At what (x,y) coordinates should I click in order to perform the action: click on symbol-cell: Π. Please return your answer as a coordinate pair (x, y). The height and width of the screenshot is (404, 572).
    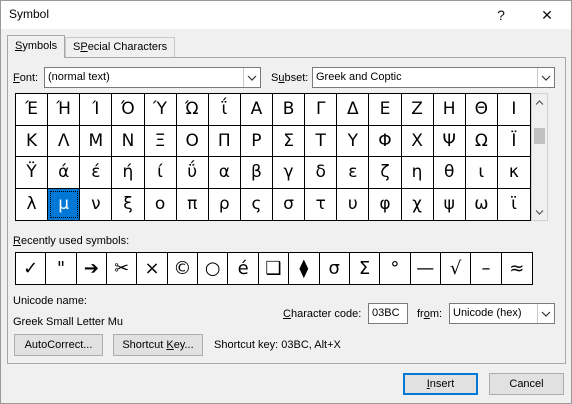
    Looking at the image, I should click on (224, 141).